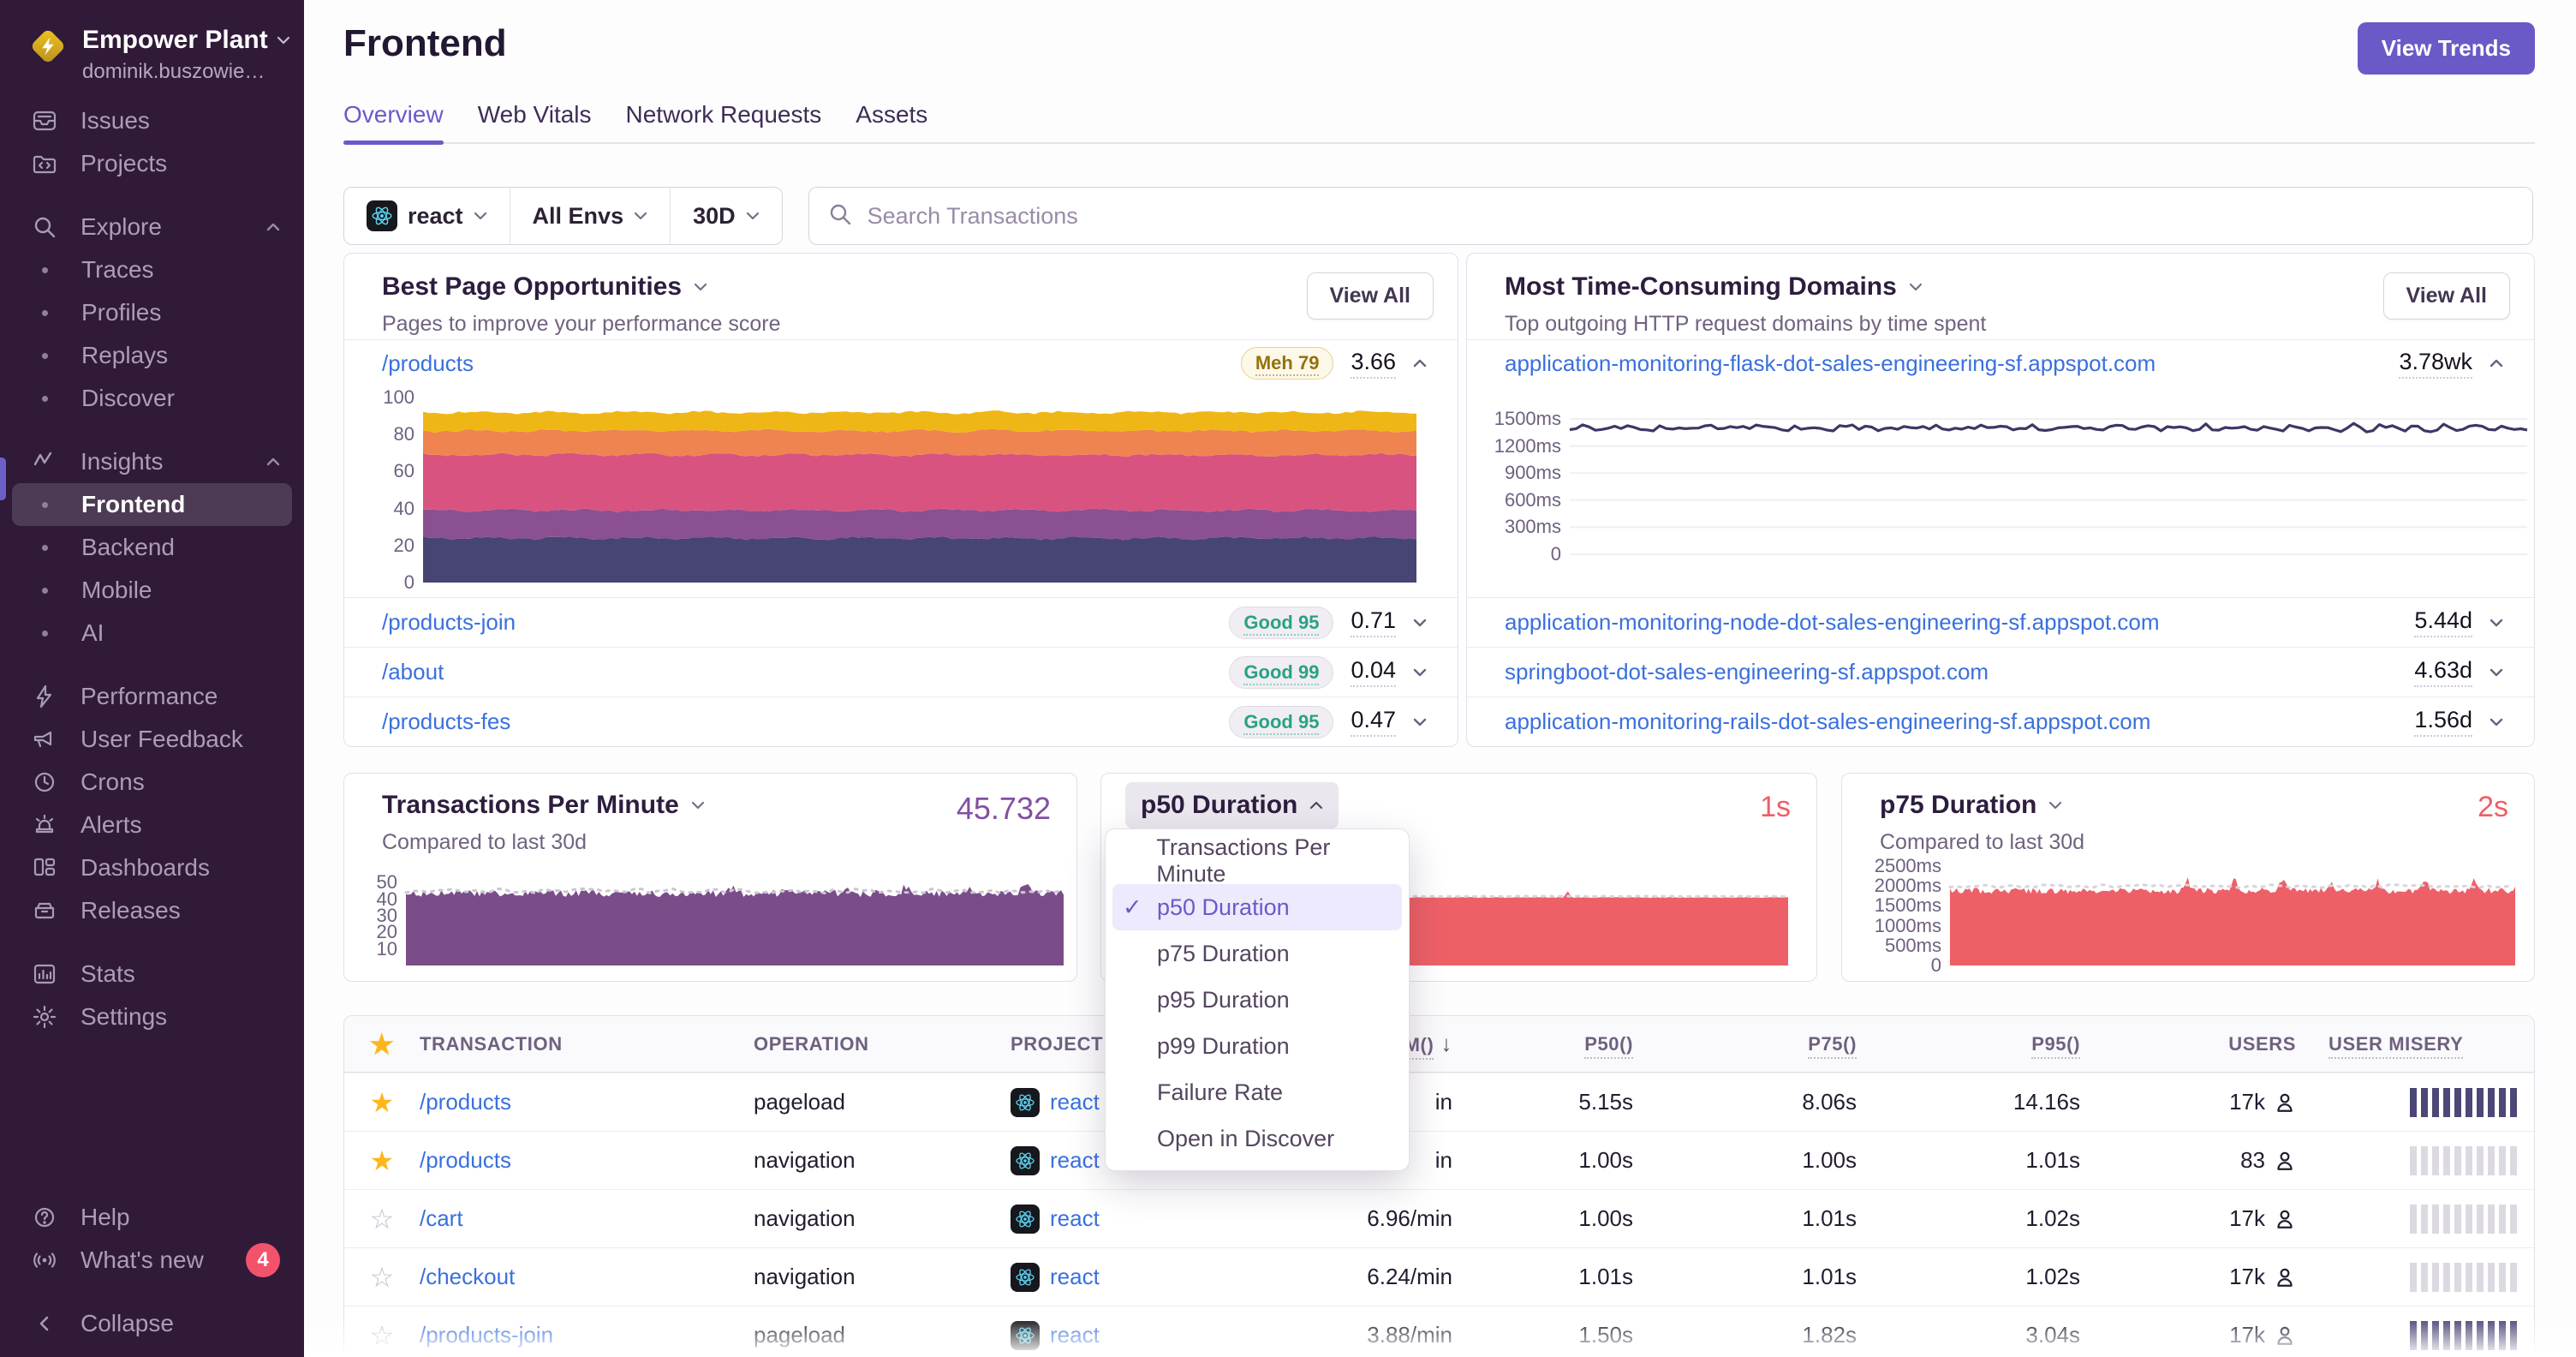 The width and height of the screenshot is (2576, 1357). I want to click on column-header-p50: P50(), so click(1542, 1045).